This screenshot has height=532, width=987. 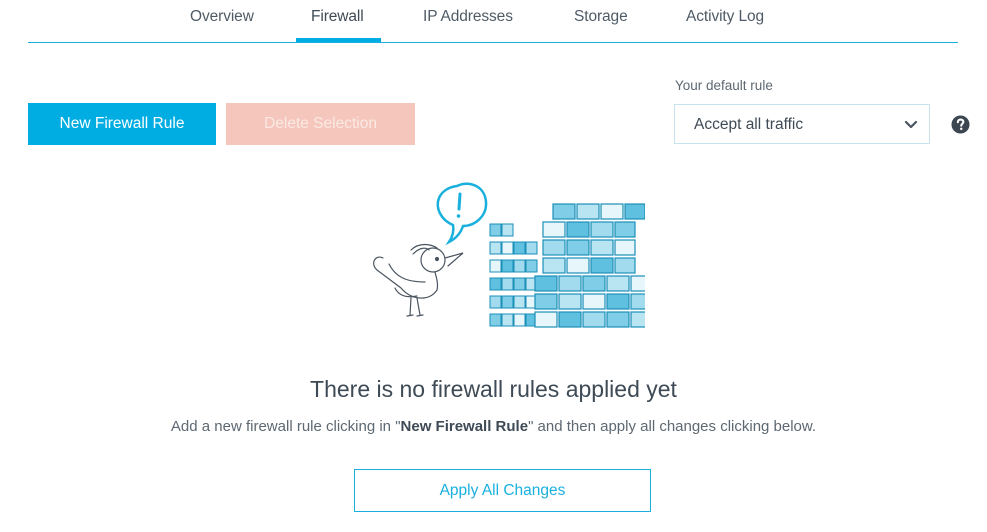 I want to click on default-rule-value: Accept all traffic, so click(x=749, y=124).